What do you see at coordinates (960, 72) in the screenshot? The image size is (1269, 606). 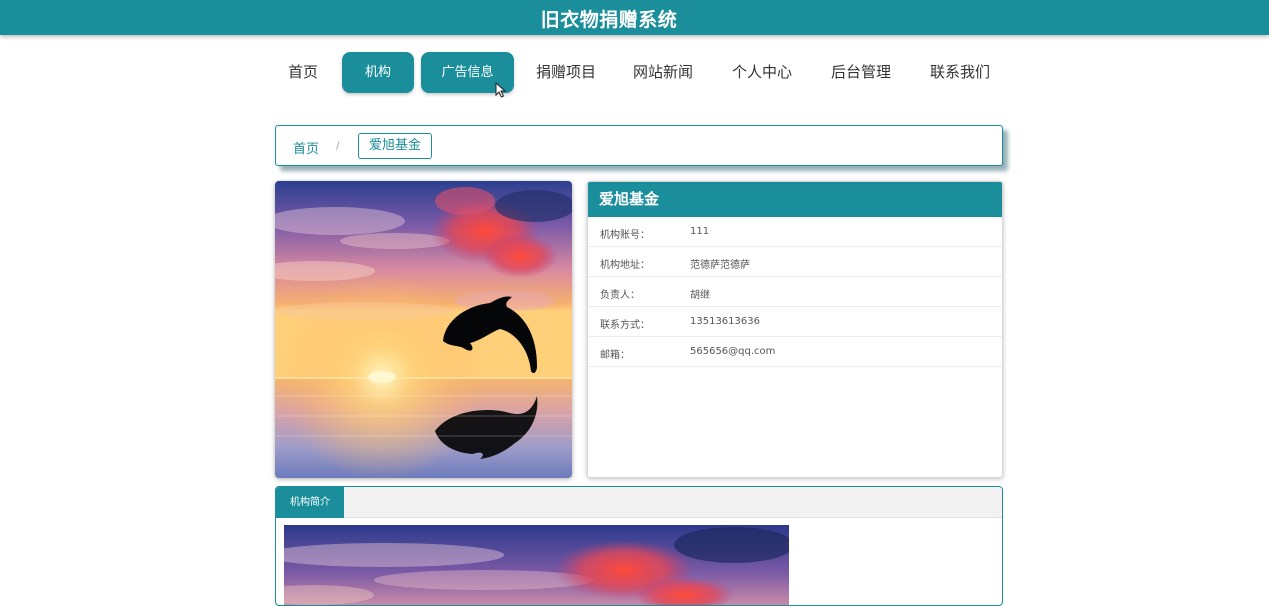 I see `nav-item-contact: 联系我们` at bounding box center [960, 72].